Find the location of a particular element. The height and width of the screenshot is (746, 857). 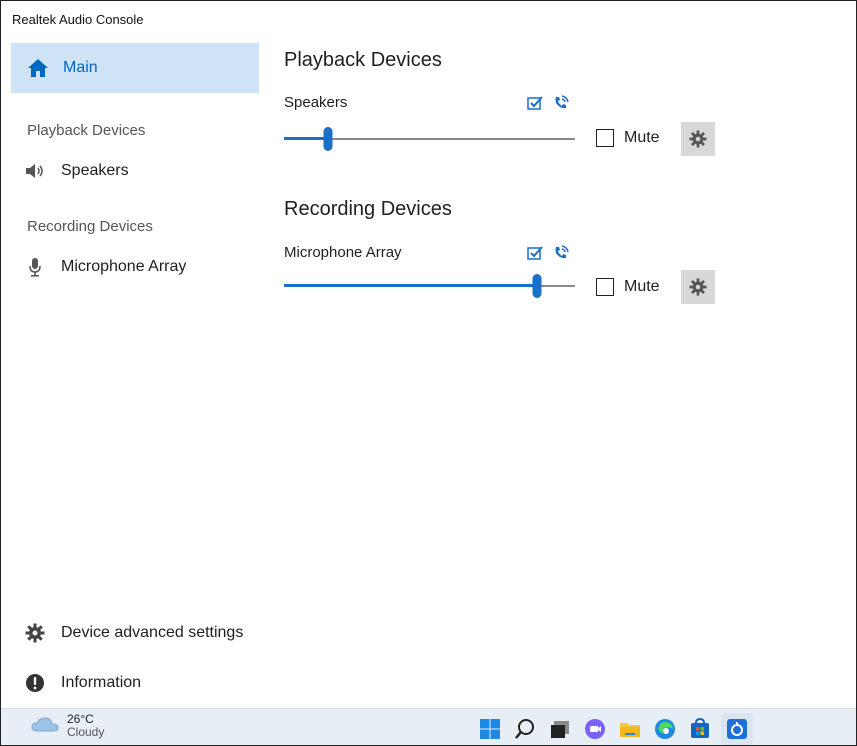

speakers-mute-toggle: Mute is located at coordinates (628, 138).